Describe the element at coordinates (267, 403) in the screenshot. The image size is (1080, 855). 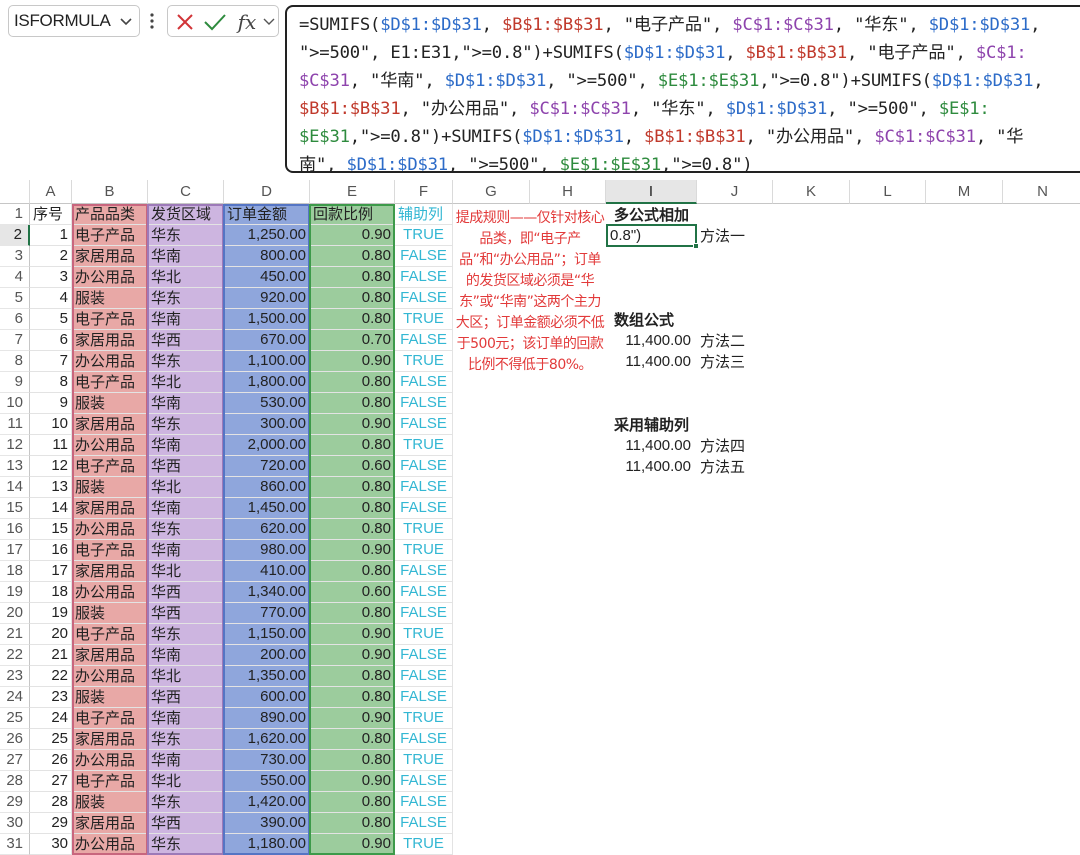
I see `amount-cell: 530.00` at that location.